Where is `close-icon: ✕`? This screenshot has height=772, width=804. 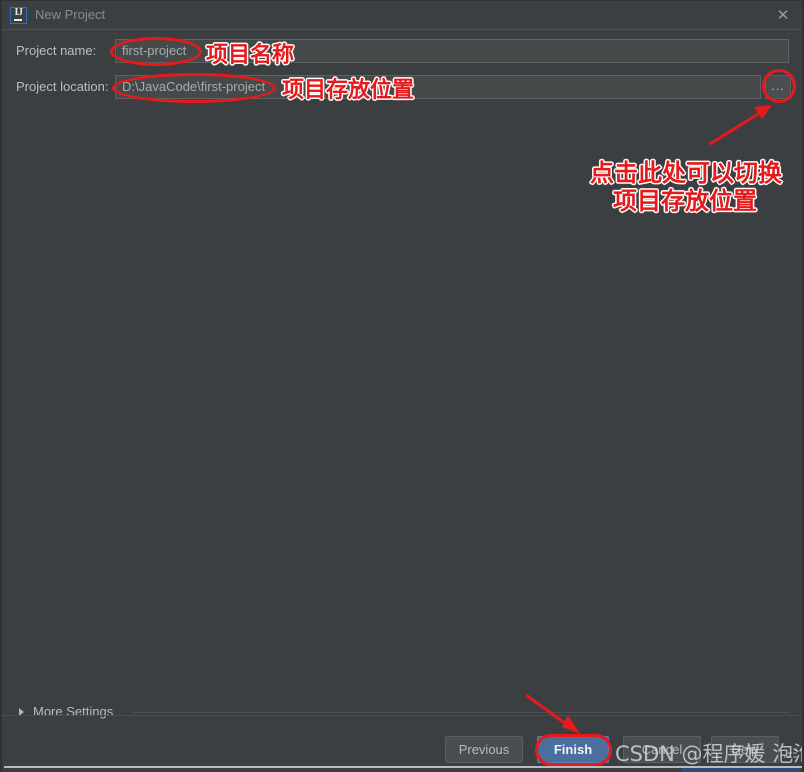
close-icon: ✕ is located at coordinates (783, 15).